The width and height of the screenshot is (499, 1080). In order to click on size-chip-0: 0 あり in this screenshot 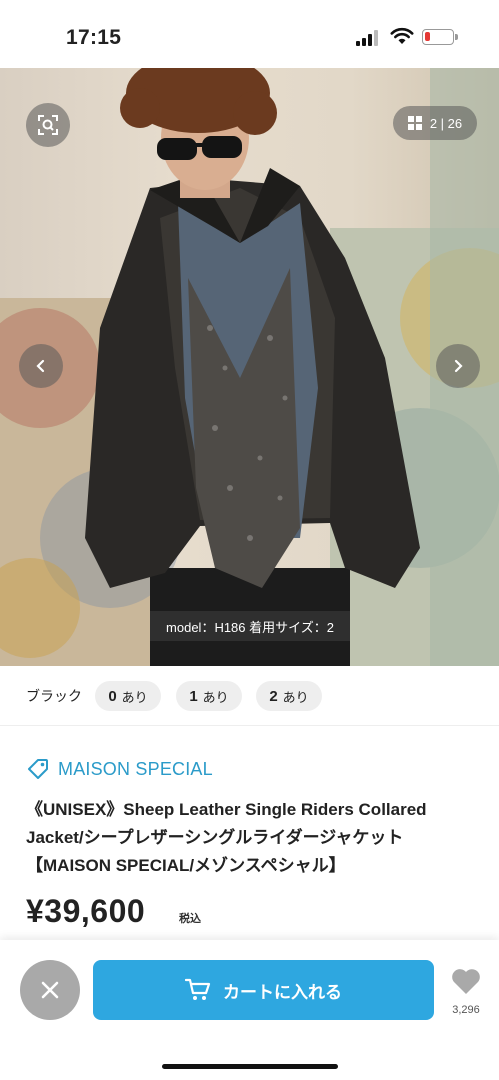, I will do `click(128, 696)`.